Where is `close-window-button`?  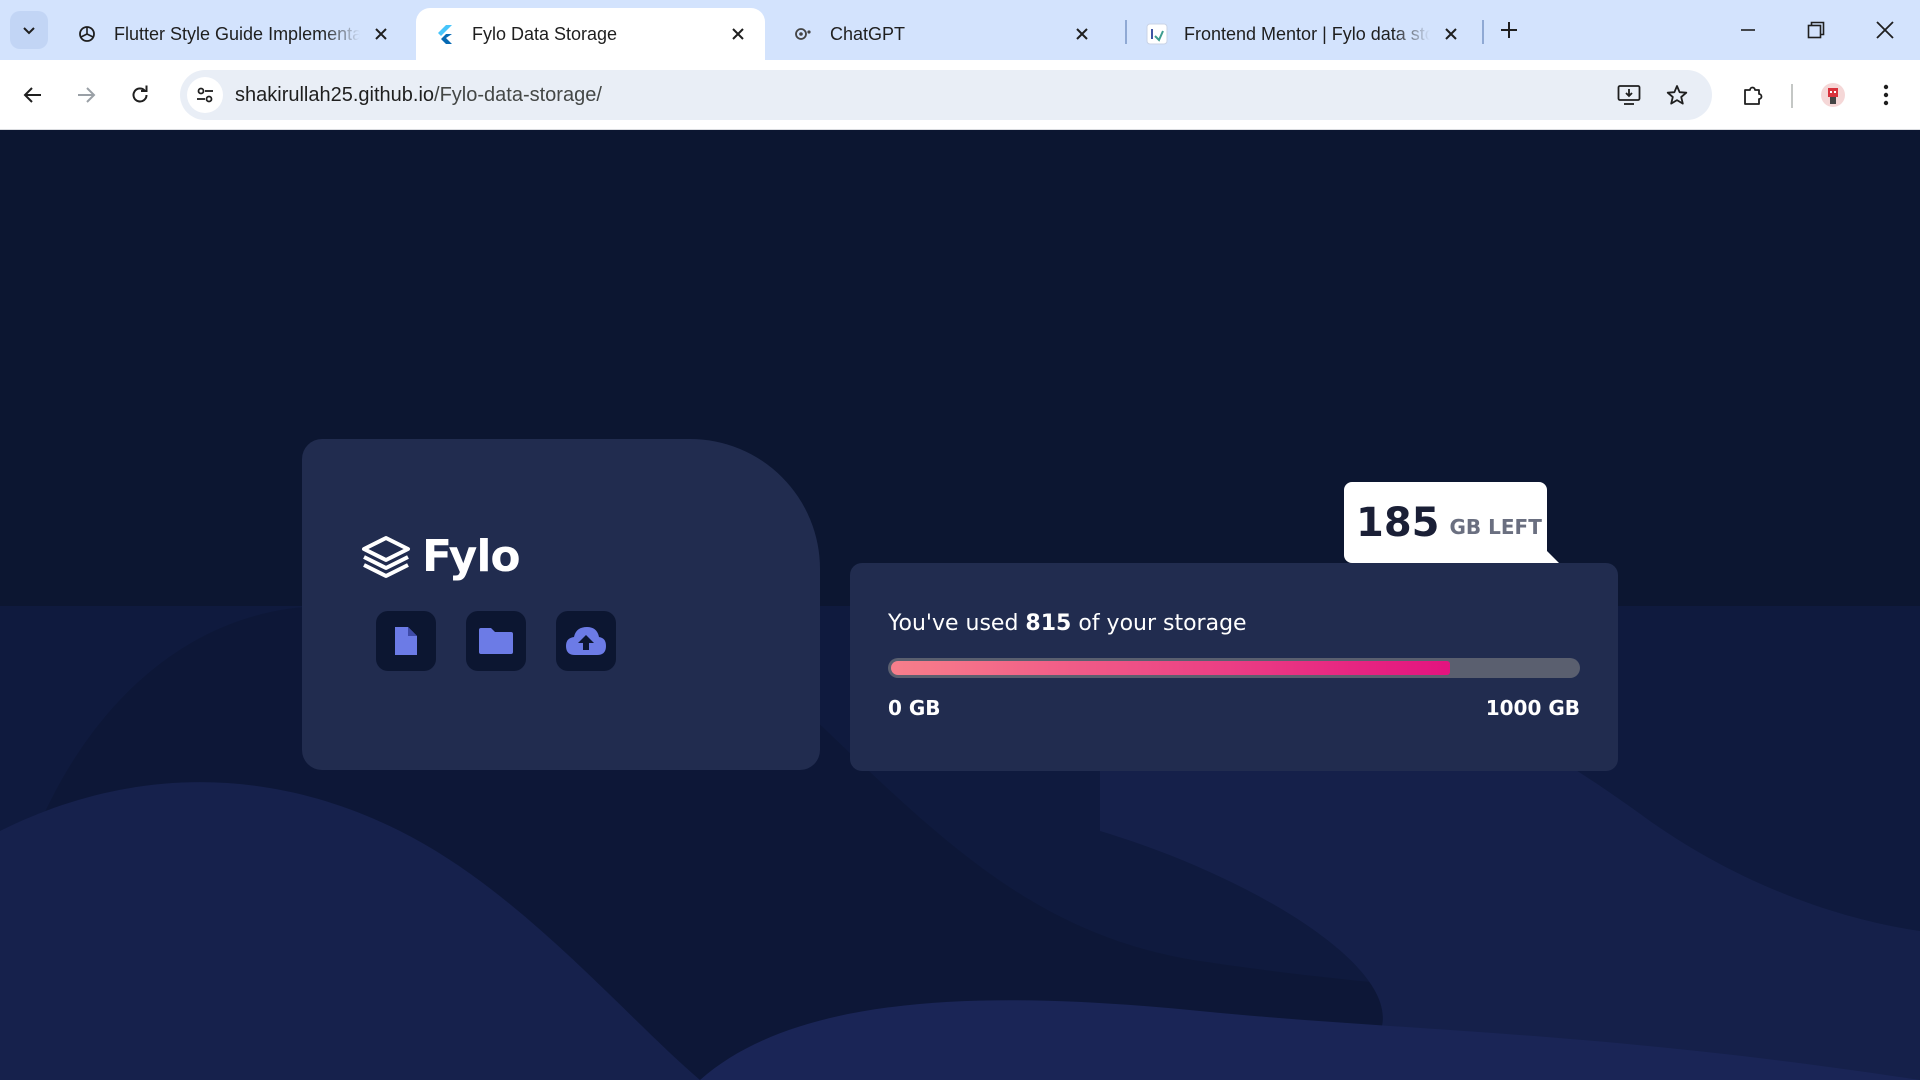 close-window-button is located at coordinates (1885, 30).